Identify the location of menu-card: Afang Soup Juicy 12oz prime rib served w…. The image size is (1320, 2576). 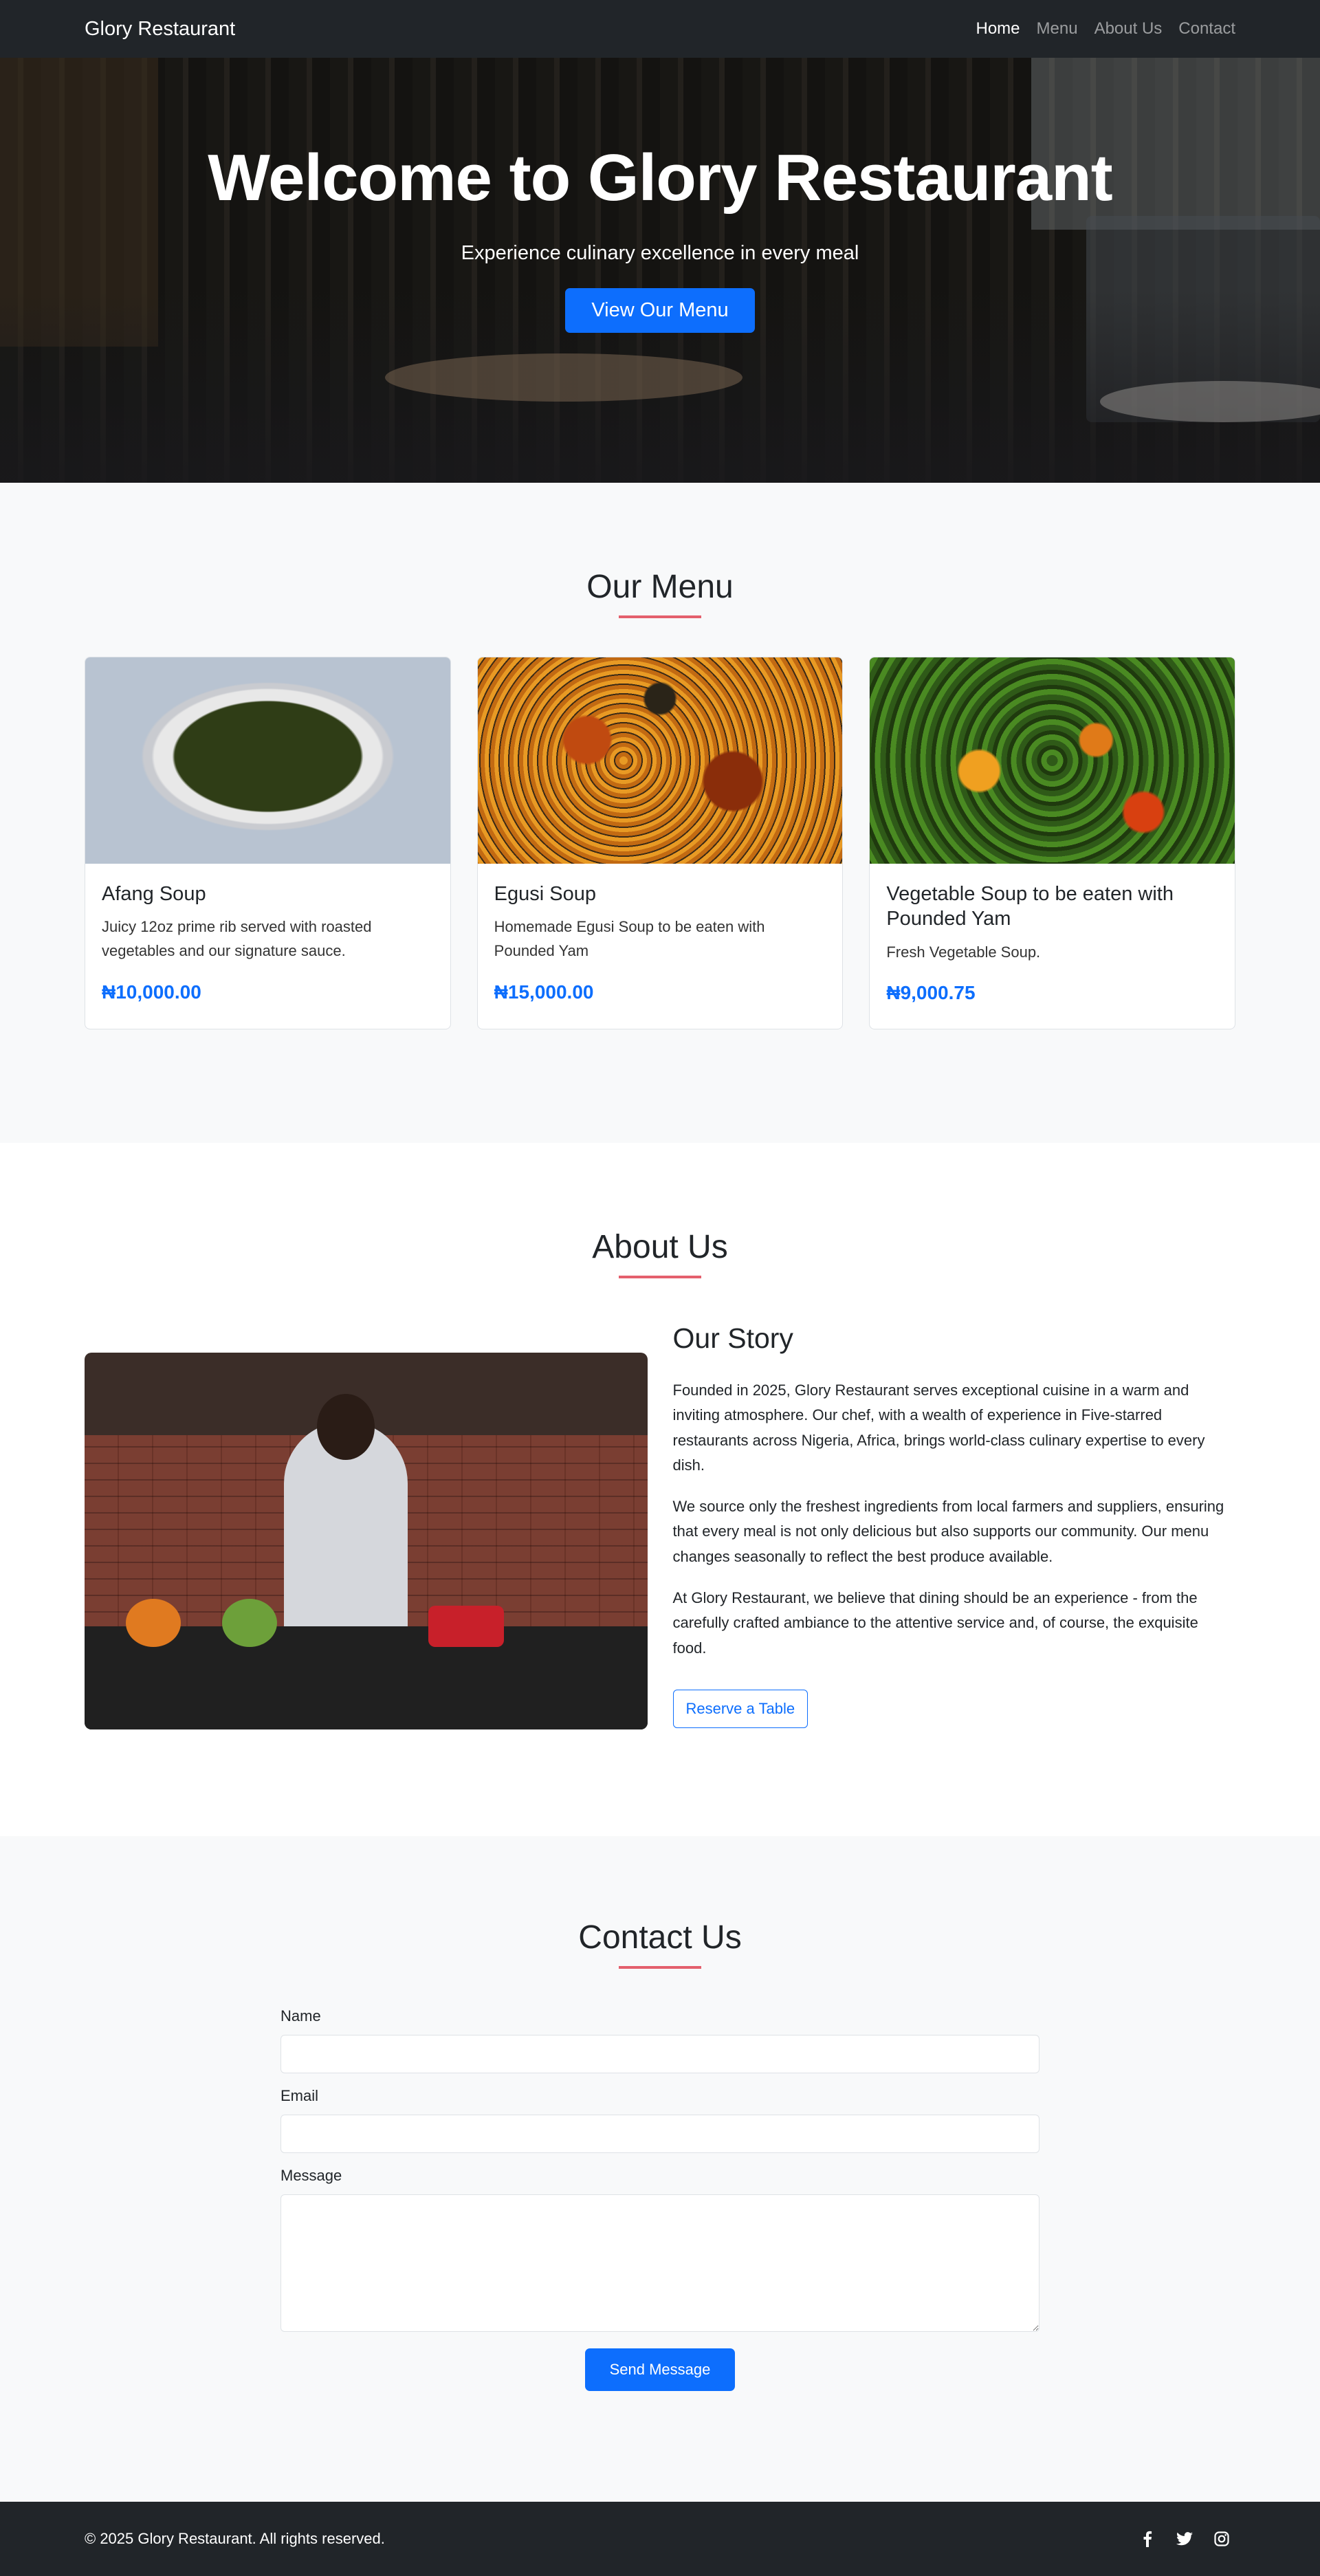
(268, 843).